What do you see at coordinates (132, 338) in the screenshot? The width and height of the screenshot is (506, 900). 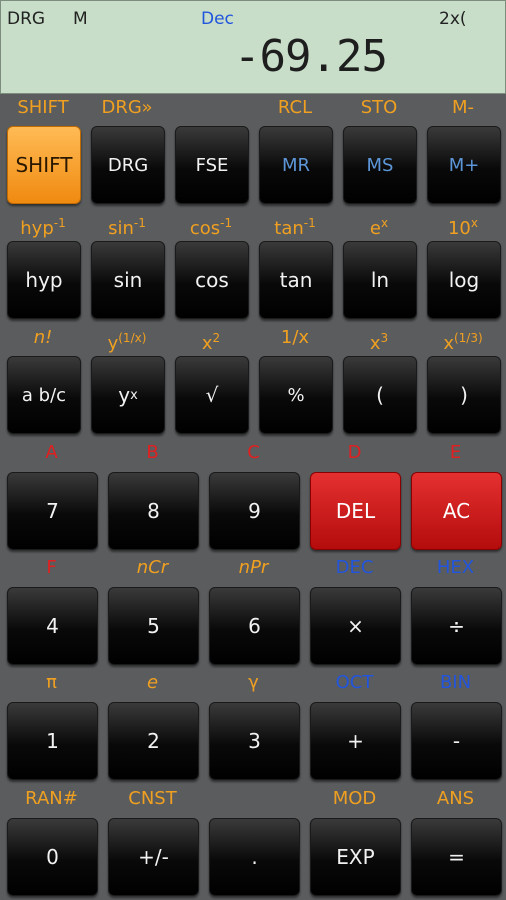 I see `label-superscript: (1/x)` at bounding box center [132, 338].